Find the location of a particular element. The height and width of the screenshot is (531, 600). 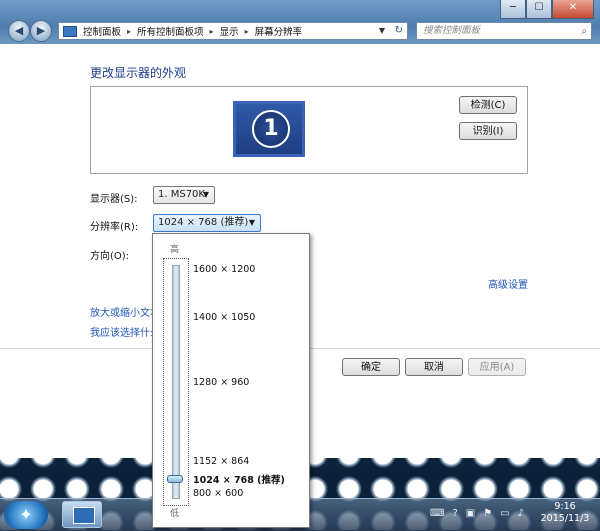

windows-logo-icon: ✦ is located at coordinates (26, 514).